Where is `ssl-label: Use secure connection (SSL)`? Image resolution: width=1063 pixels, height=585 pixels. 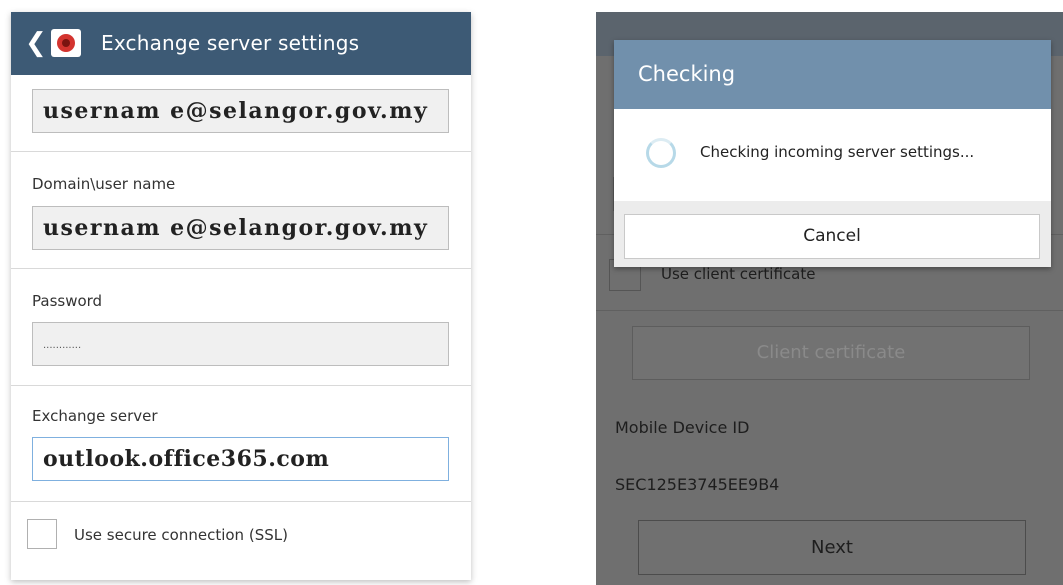
ssl-label: Use secure connection (SSL) is located at coordinates (181, 535).